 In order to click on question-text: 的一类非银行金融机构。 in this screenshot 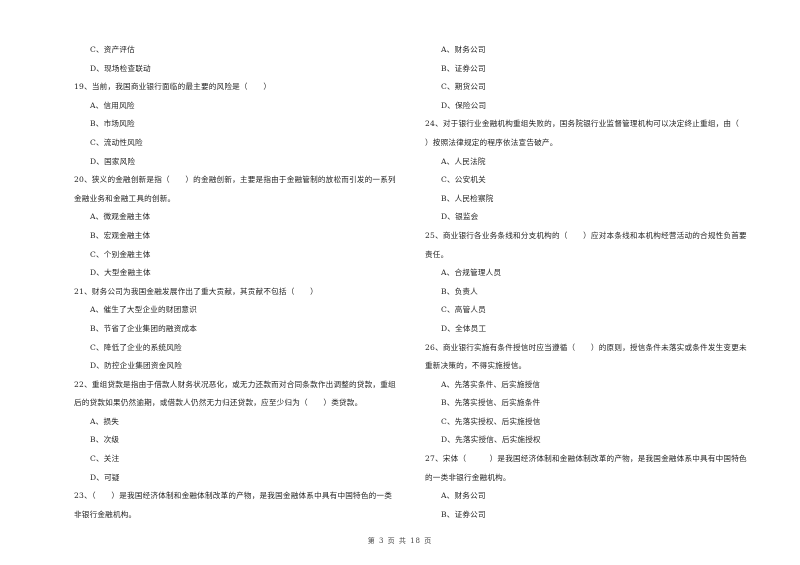, I will do `click(468, 477)`.